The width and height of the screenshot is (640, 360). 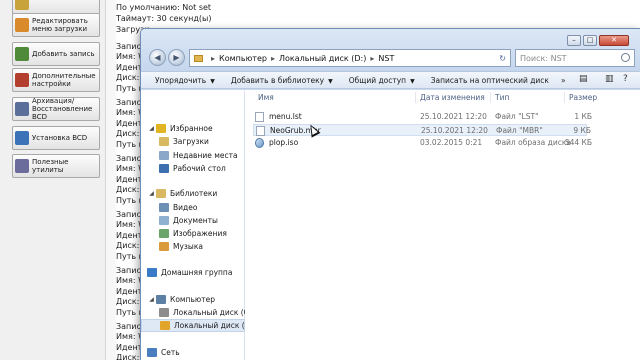 What do you see at coordinates (193, 128) in the screenshot?
I see `nav-item-star: ◢ Избранное` at bounding box center [193, 128].